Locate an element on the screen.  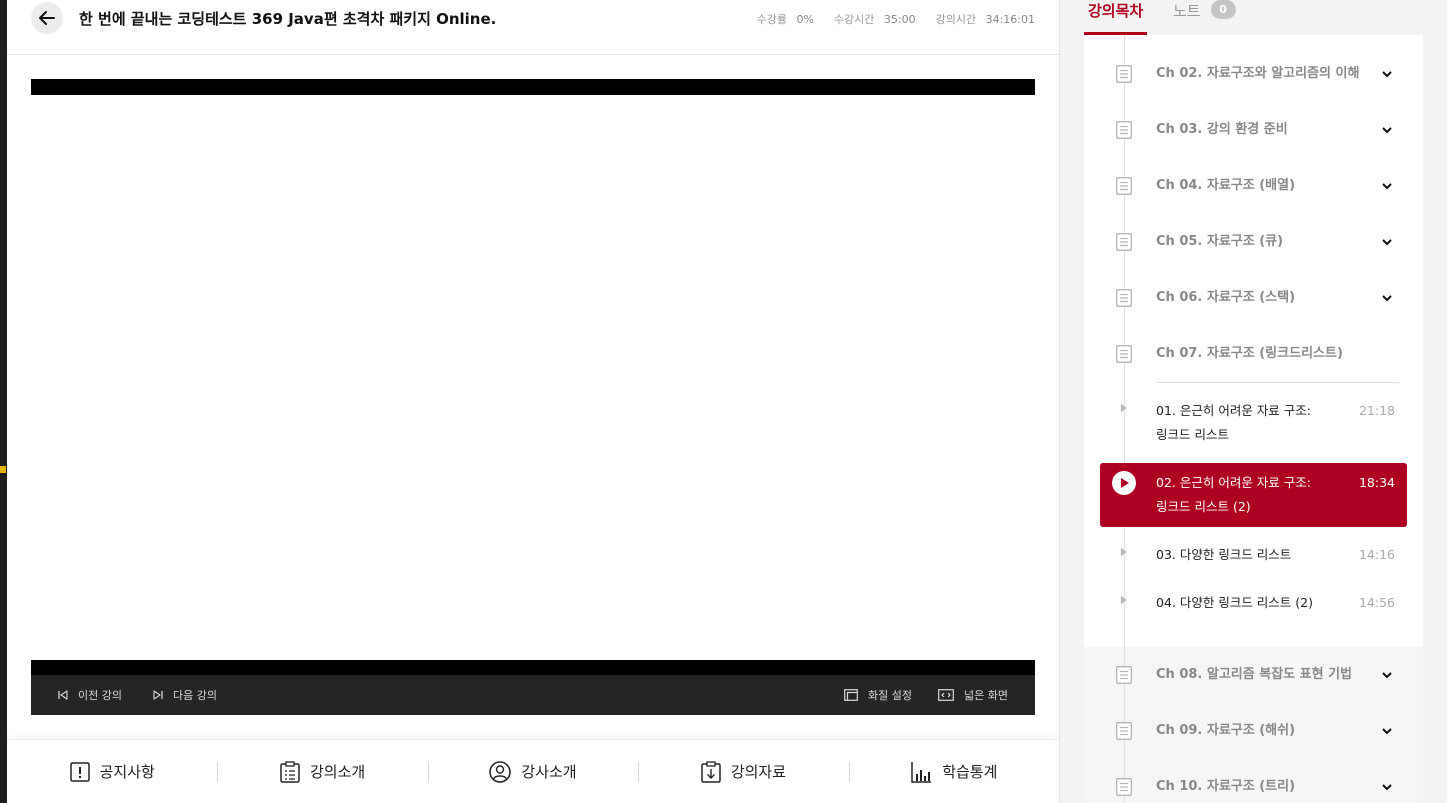
chapter-title: Ch 09. 자료구조 (해쉬) is located at coordinates (1226, 730).